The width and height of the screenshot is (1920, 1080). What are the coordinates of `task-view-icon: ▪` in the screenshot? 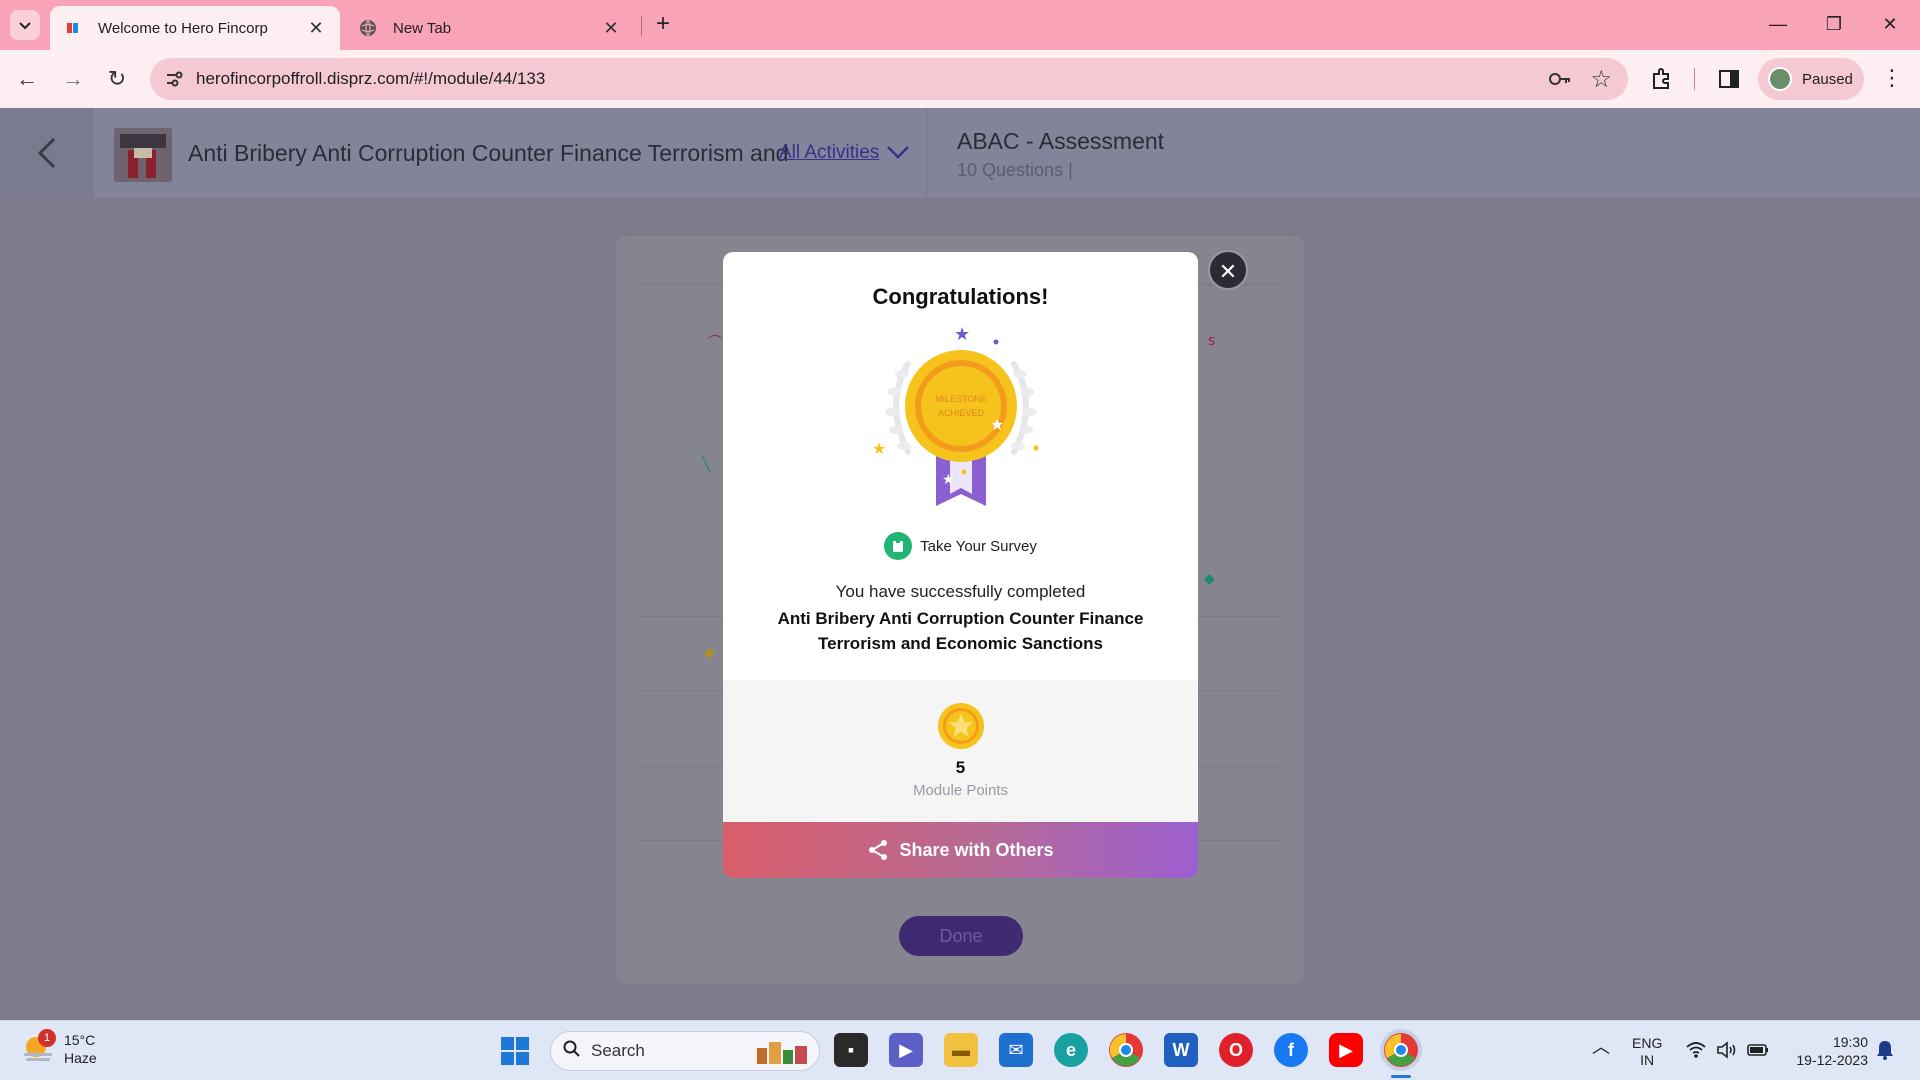 It's located at (851, 1050).